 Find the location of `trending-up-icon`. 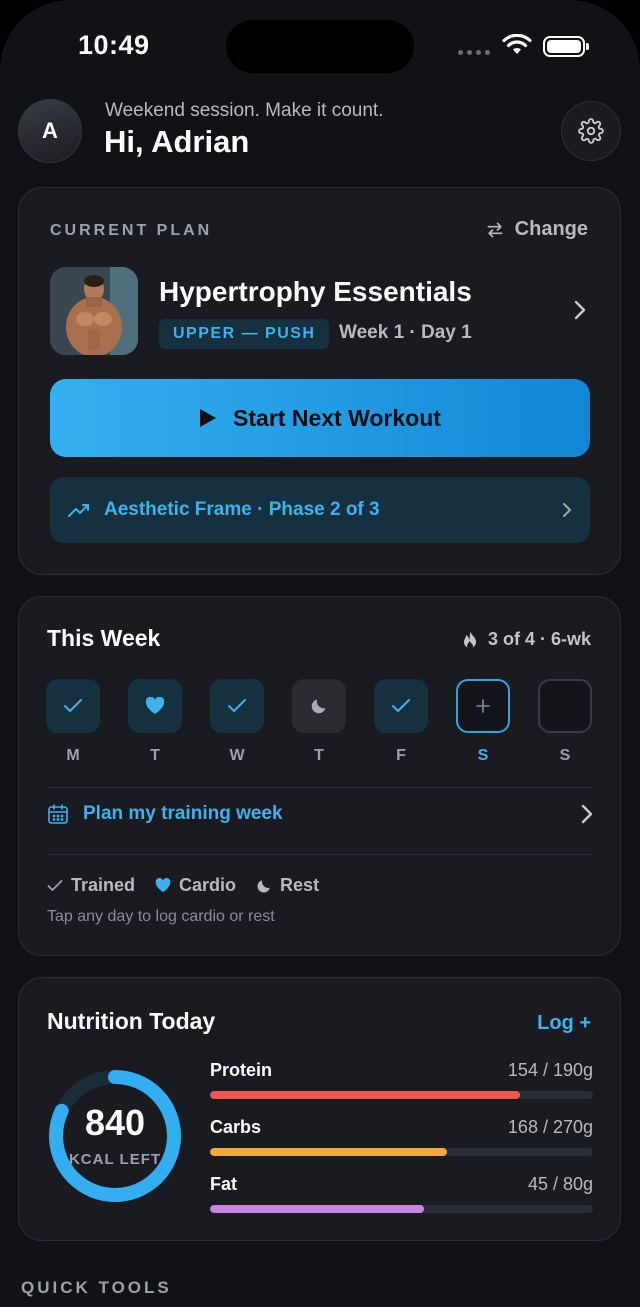

trending-up-icon is located at coordinates (78, 510).